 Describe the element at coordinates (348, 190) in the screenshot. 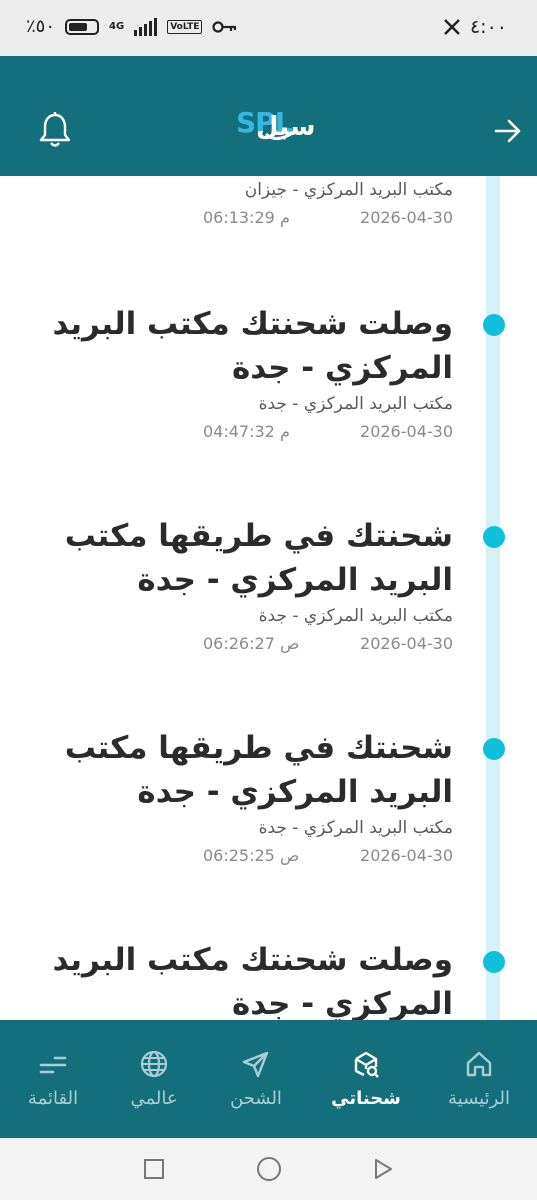

I see `event-location: مكتب البريد المركزي - جيزان` at that location.